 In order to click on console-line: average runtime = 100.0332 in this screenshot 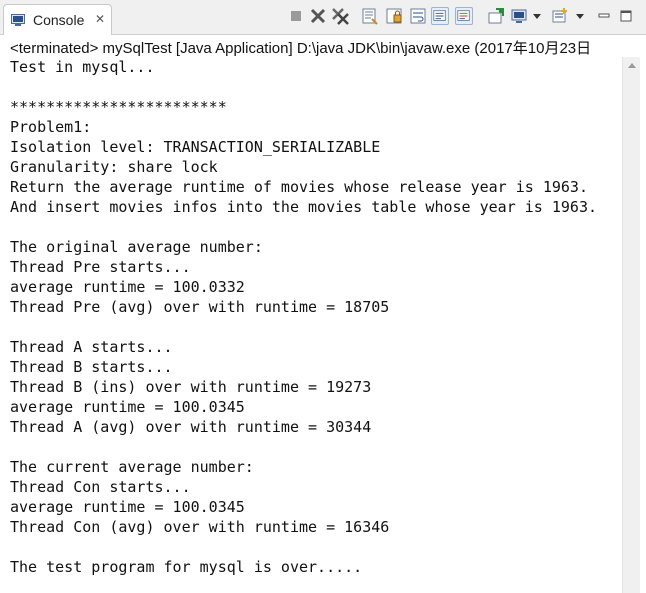, I will do `click(127, 287)`.